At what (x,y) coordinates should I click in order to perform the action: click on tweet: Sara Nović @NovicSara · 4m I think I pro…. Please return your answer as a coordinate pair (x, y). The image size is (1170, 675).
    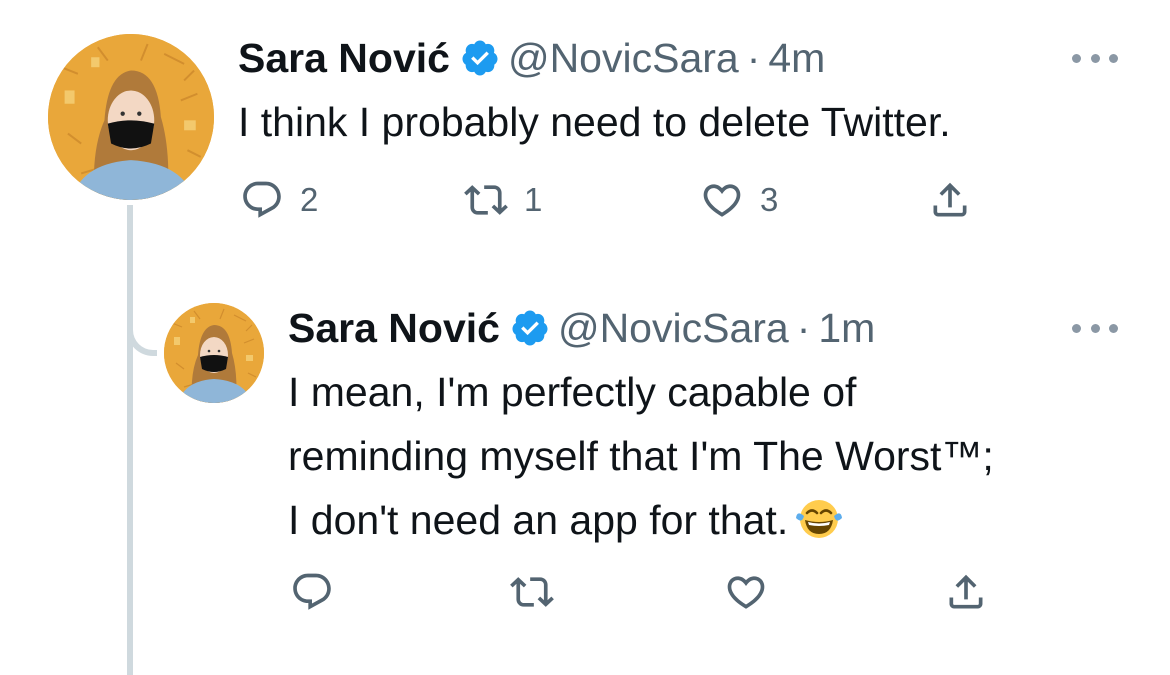
    Looking at the image, I should click on (678, 91).